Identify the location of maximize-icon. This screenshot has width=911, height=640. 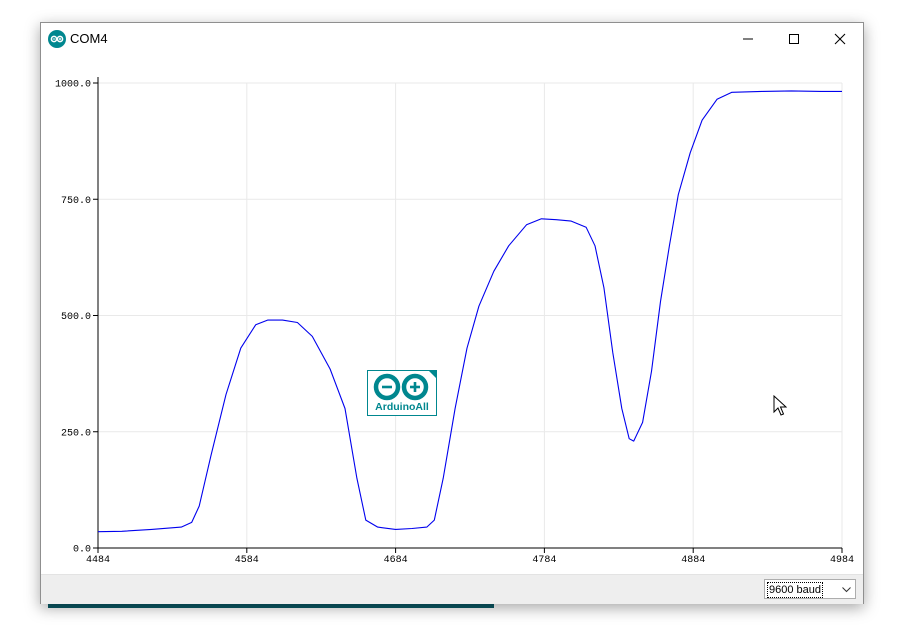
(794, 39).